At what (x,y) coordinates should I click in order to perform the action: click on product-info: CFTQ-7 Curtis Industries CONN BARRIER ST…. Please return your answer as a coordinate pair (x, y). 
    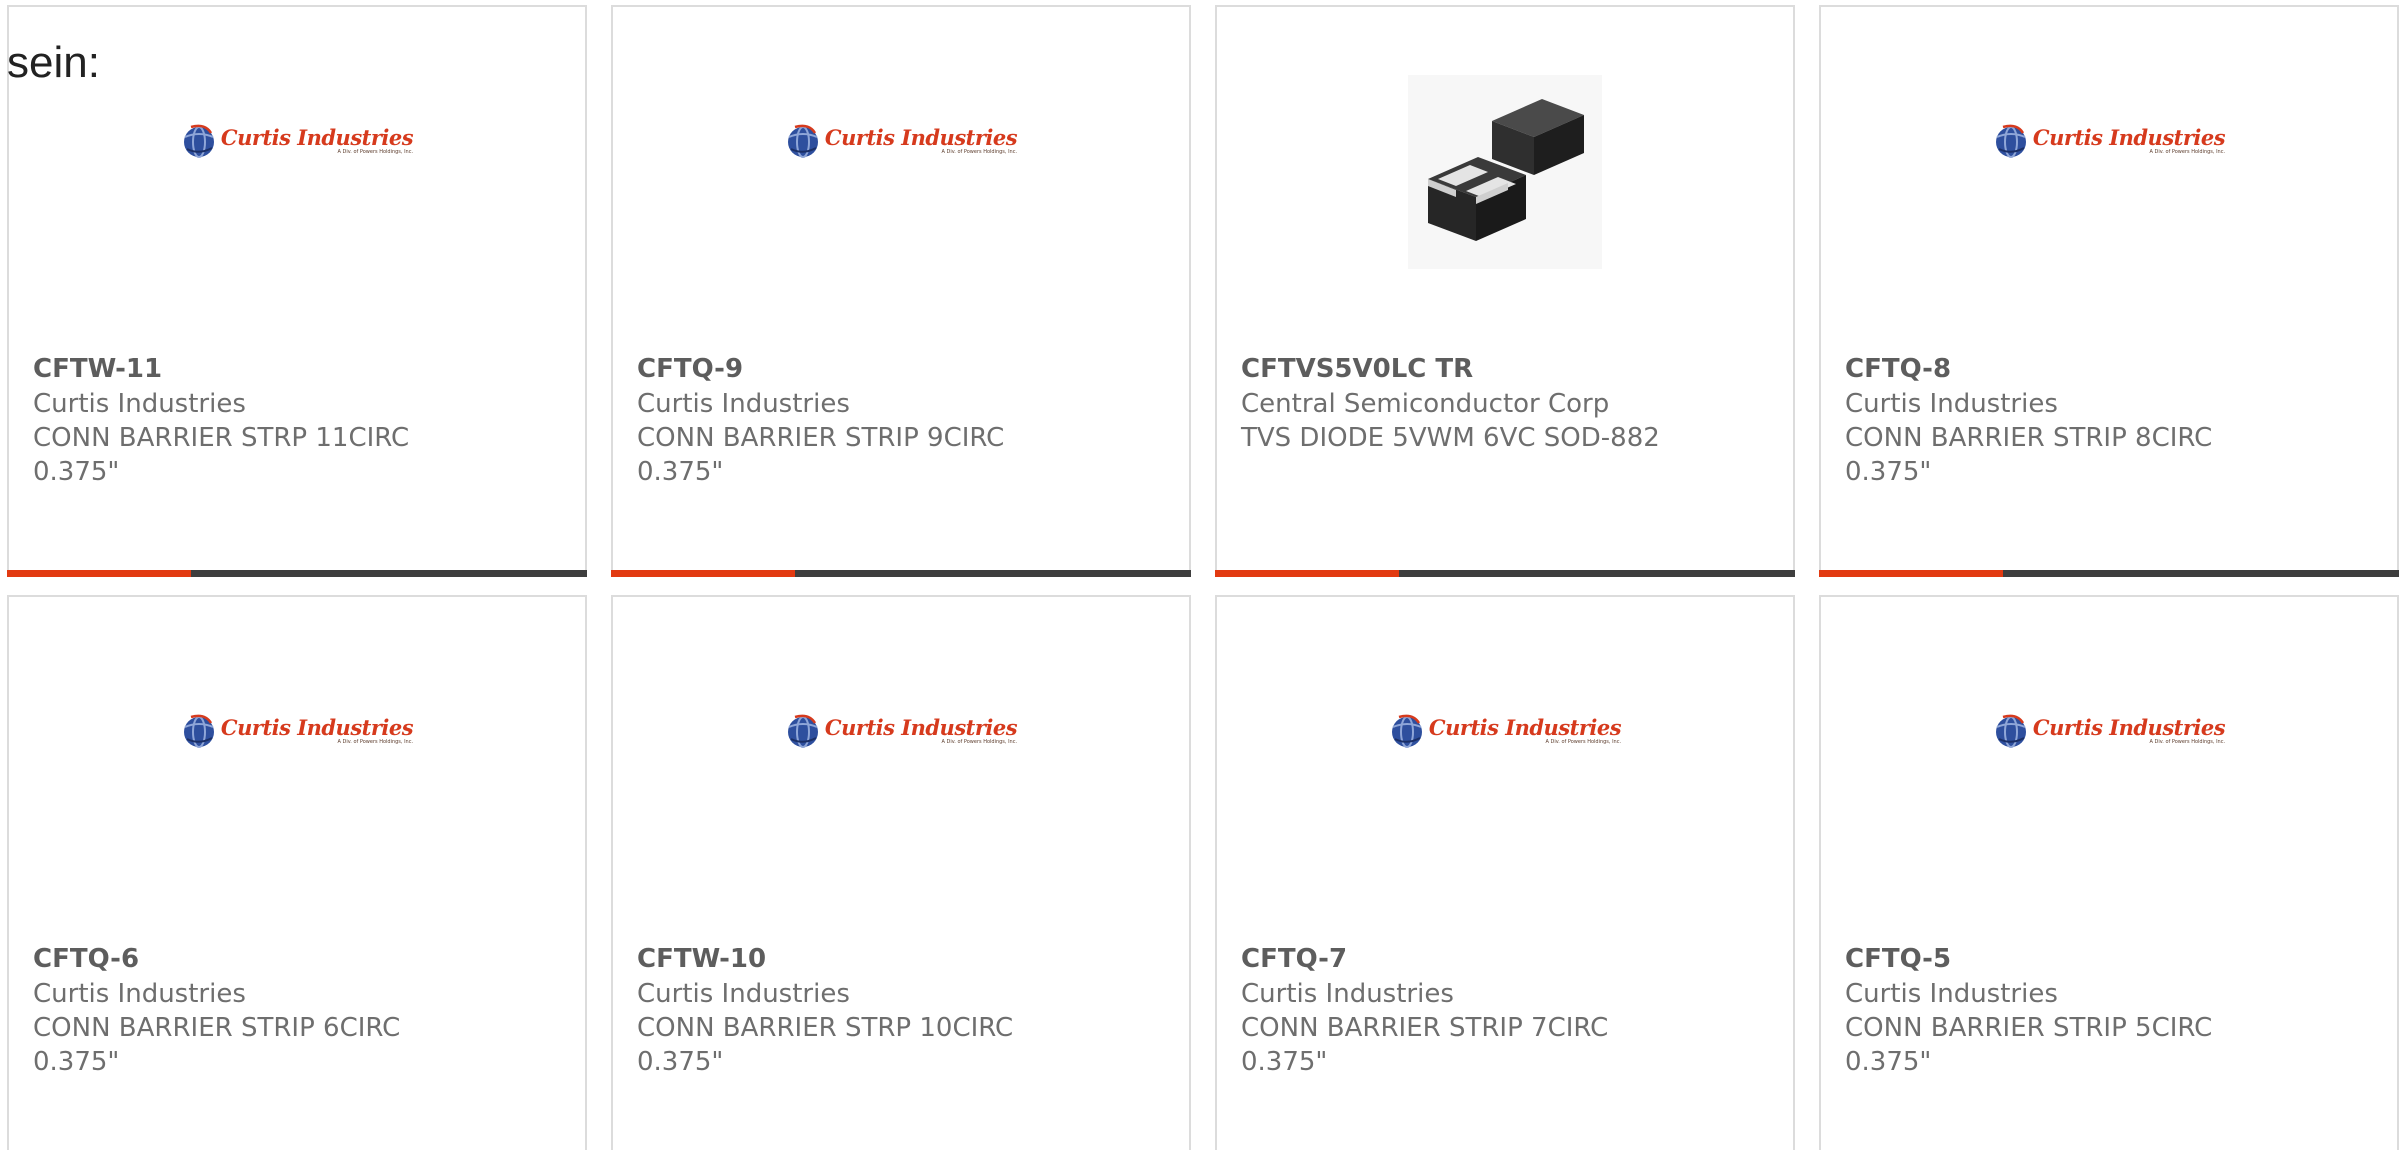
    Looking at the image, I should click on (1509, 1010).